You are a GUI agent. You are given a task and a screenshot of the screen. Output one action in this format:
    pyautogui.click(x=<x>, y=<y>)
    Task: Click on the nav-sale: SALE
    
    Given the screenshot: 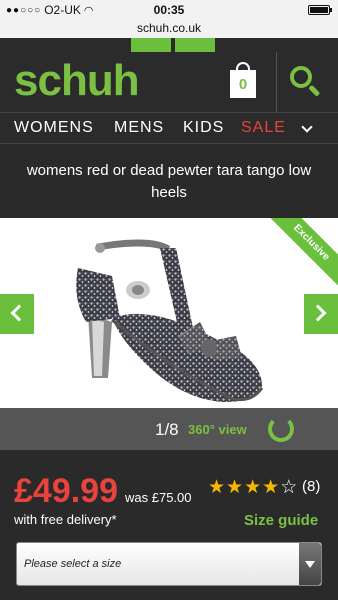 What is the action you would take?
    pyautogui.click(x=263, y=128)
    